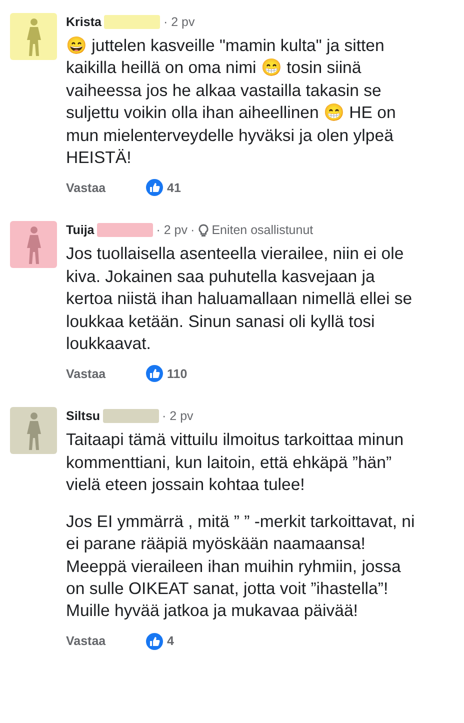  What do you see at coordinates (83, 416) in the screenshot?
I see `author-name: Siltsu` at bounding box center [83, 416].